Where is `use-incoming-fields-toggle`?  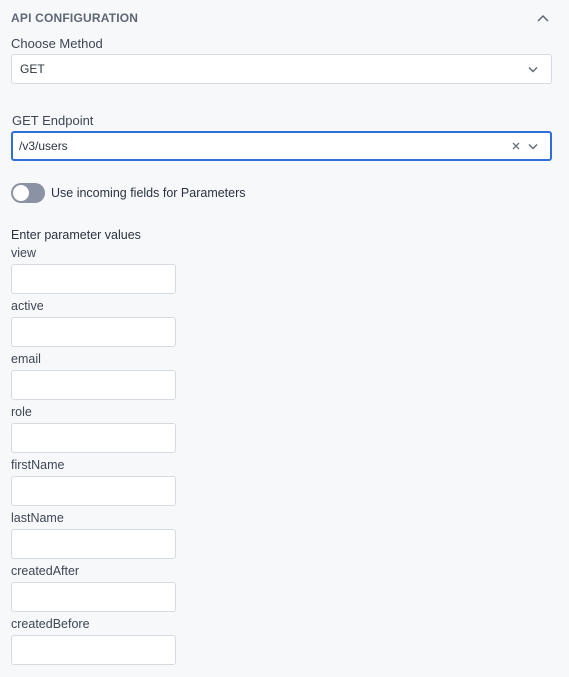 use-incoming-fields-toggle is located at coordinates (28, 193).